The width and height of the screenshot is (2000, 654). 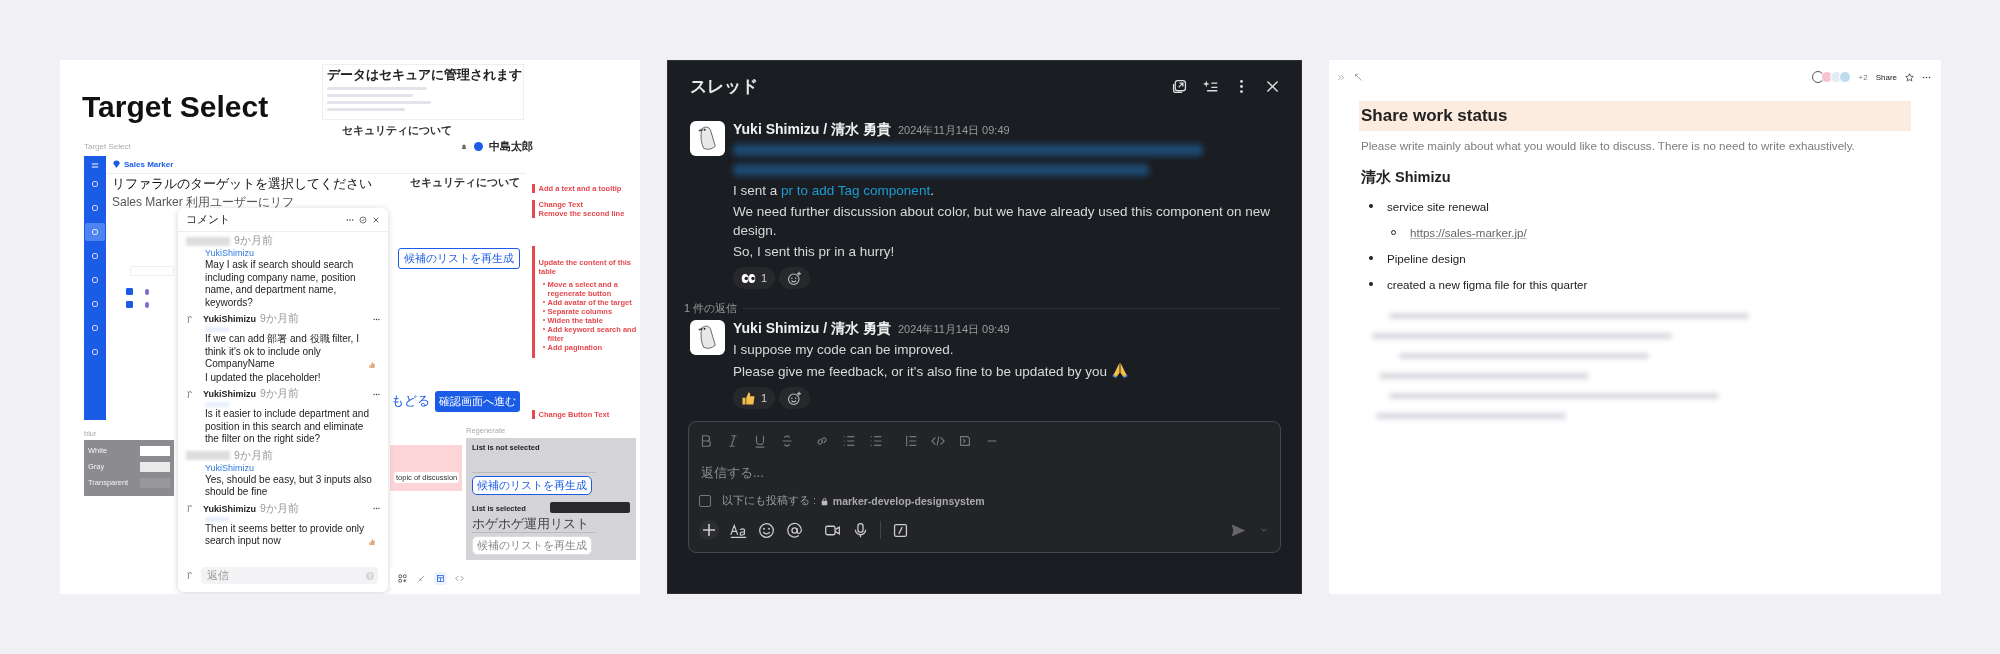 I want to click on slash-command-icon, so click(x=900, y=530).